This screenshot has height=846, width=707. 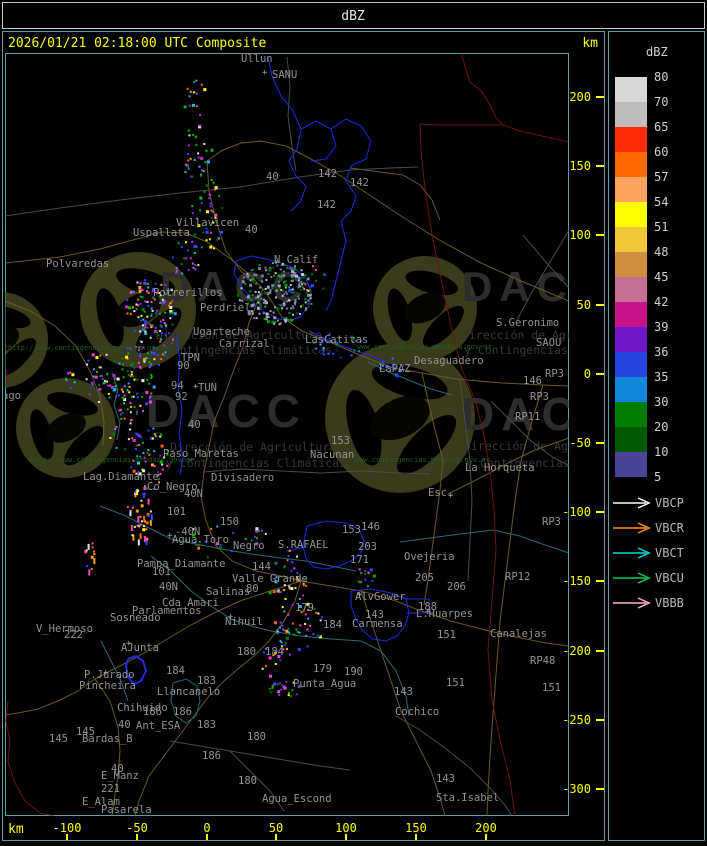 What do you see at coordinates (449, 361) in the screenshot?
I see `map-label: Desaguadero` at bounding box center [449, 361].